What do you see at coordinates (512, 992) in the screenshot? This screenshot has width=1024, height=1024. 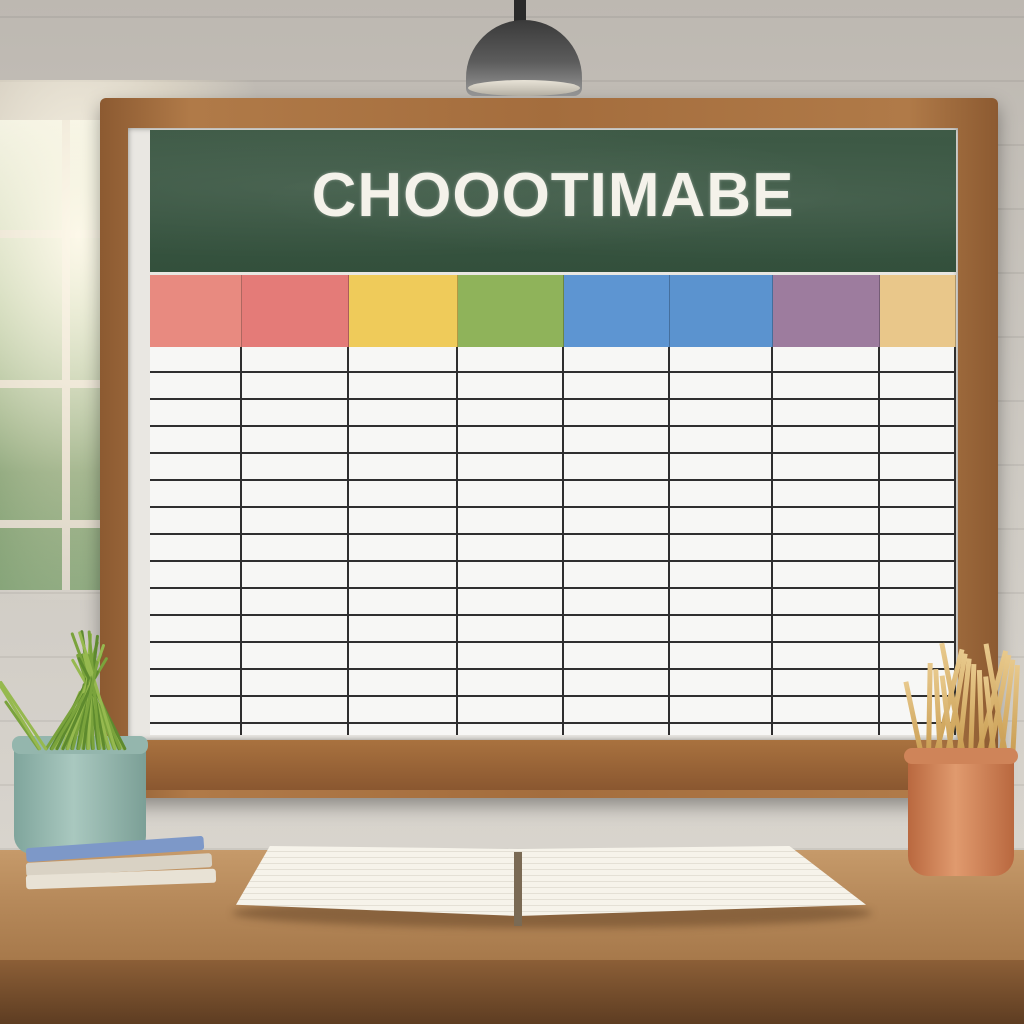 I see `desk-edge` at bounding box center [512, 992].